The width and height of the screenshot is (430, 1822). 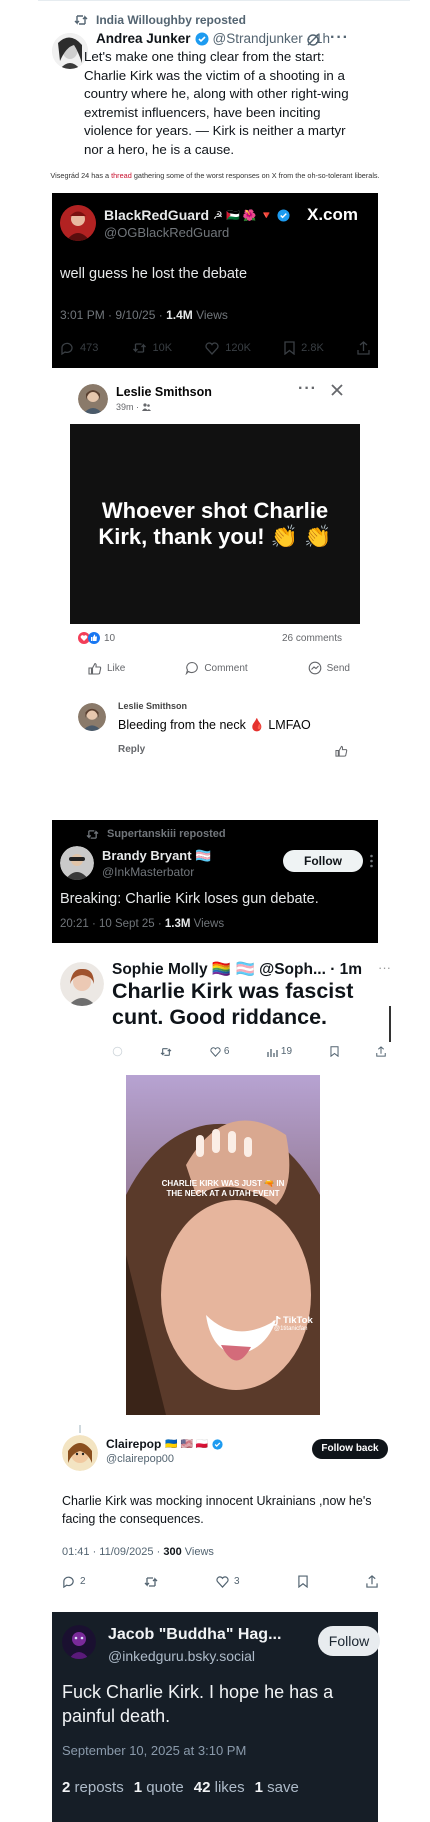 I want to click on author-handle: @Strandjunker, so click(x=258, y=38).